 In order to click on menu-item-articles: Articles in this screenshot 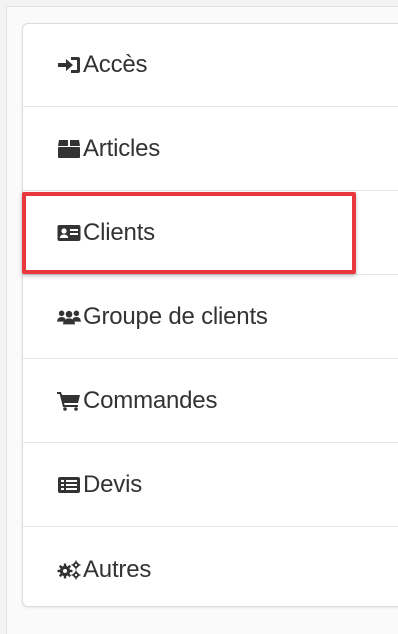, I will do `click(210, 149)`.